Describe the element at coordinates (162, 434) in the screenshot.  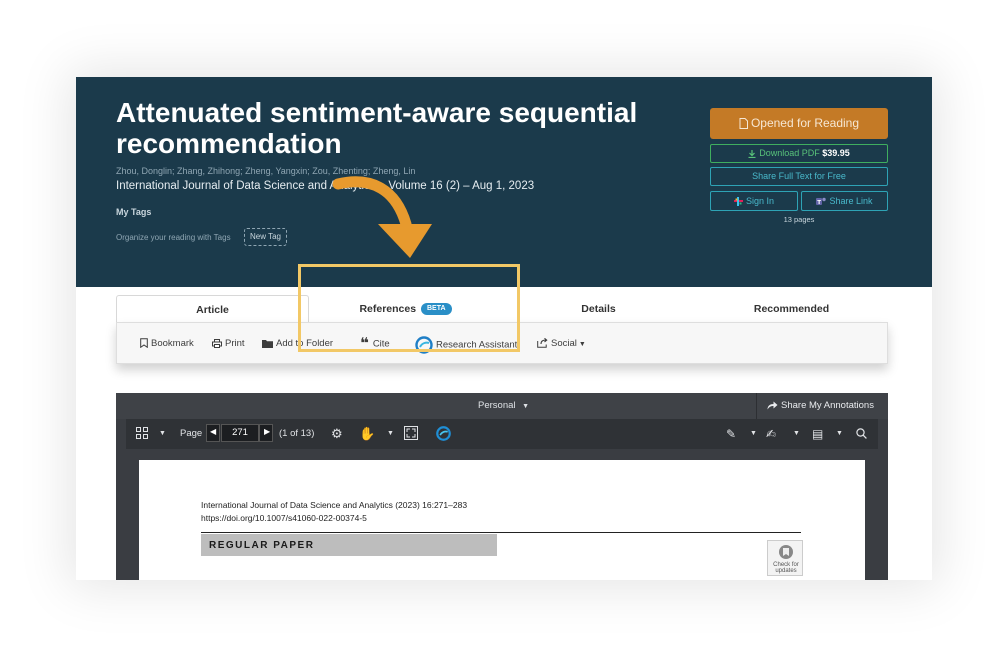
I see `thumbnails-caret-icon: ▼` at that location.